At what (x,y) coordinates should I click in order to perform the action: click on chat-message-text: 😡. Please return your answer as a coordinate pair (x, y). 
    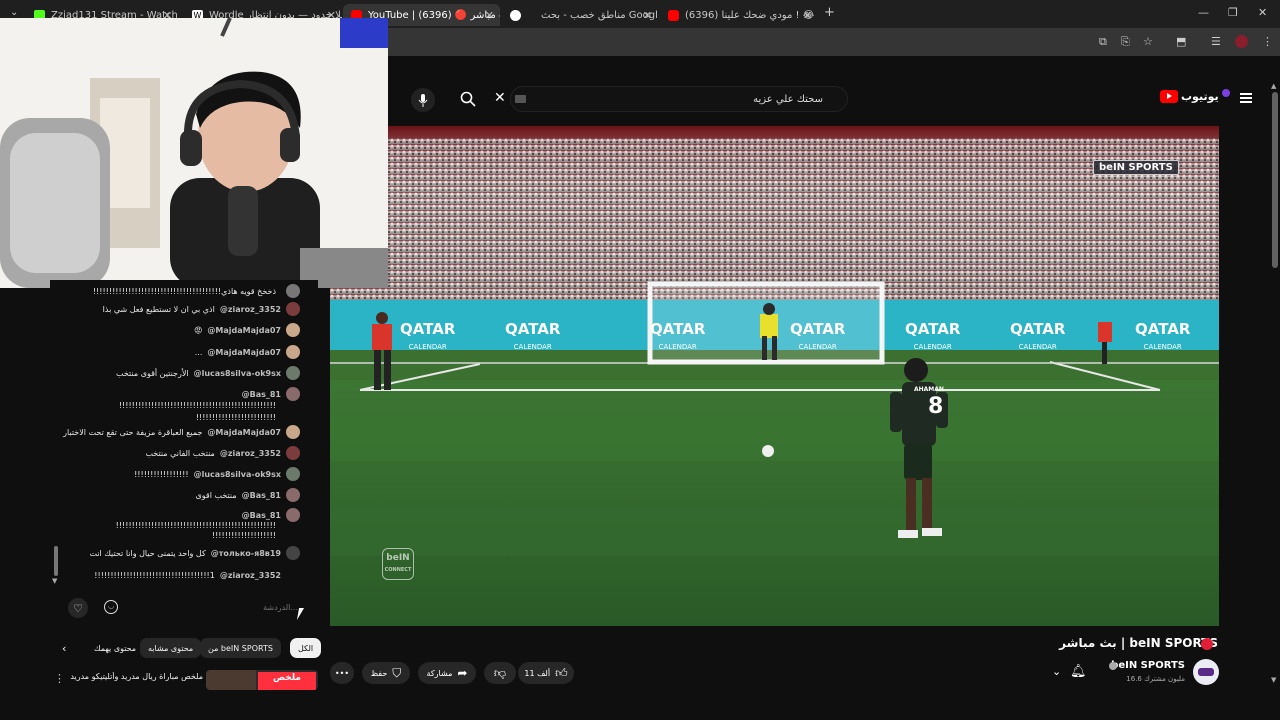
    Looking at the image, I should click on (198, 330).